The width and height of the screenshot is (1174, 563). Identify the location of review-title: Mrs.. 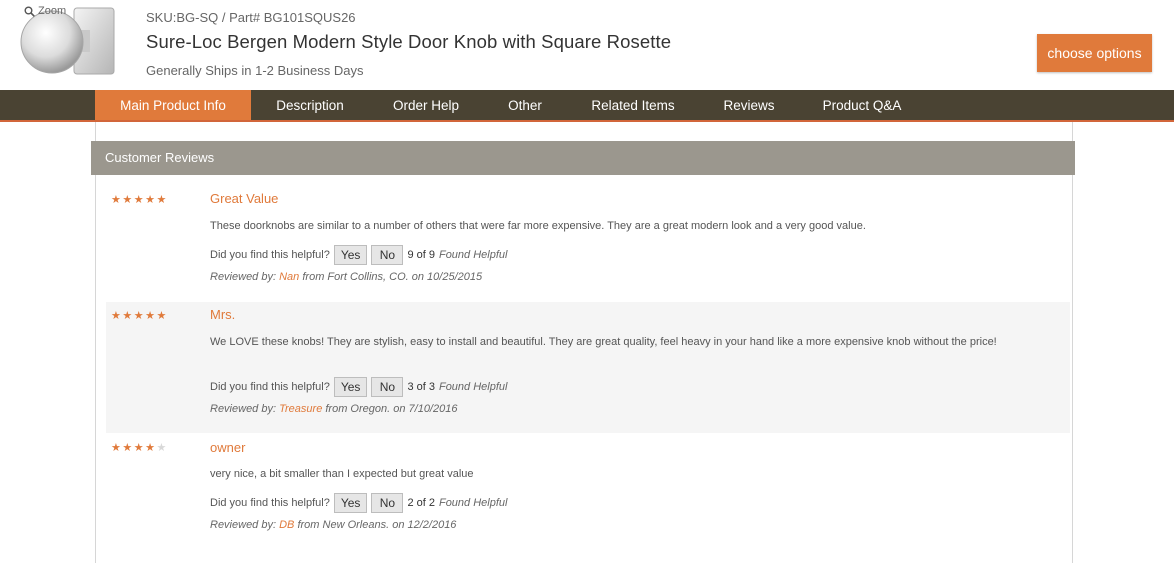
(223, 314).